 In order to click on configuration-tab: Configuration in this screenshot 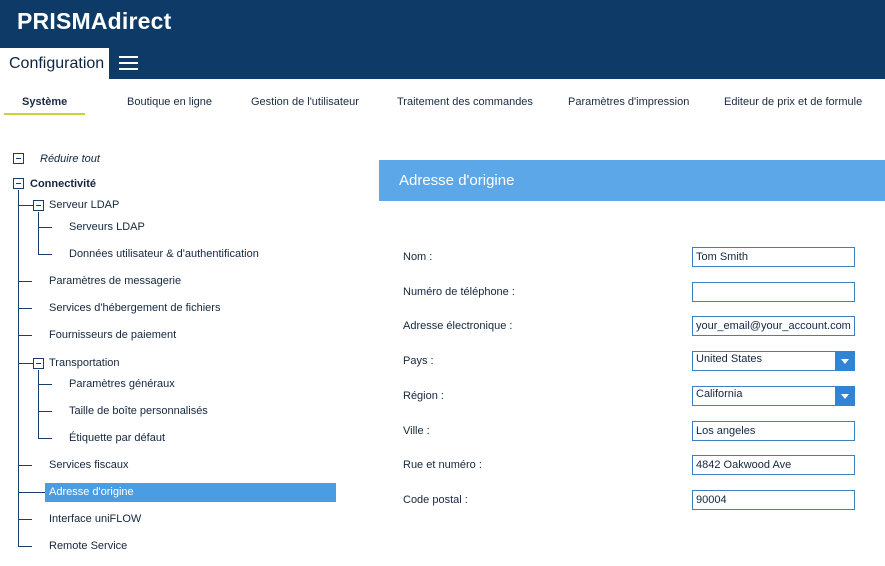, I will do `click(54, 63)`.